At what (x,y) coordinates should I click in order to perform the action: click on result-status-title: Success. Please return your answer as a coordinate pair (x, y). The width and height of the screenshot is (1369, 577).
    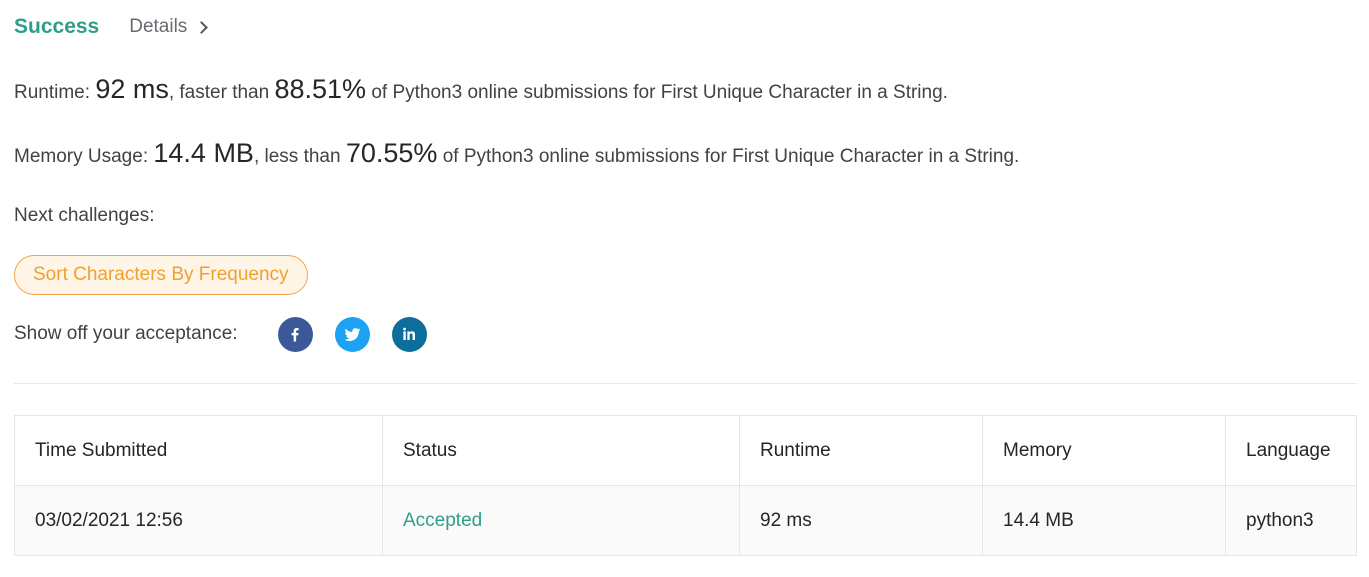
    Looking at the image, I should click on (57, 26).